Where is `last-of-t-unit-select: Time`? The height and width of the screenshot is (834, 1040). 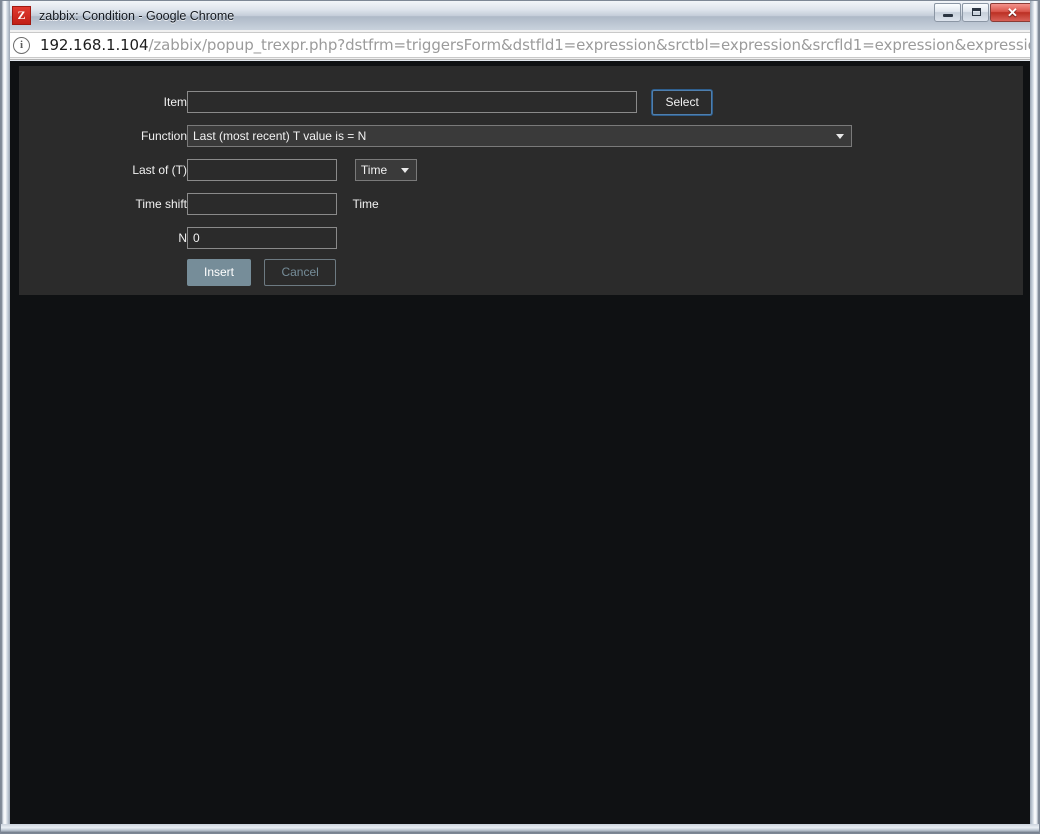 last-of-t-unit-select: Time is located at coordinates (385, 170).